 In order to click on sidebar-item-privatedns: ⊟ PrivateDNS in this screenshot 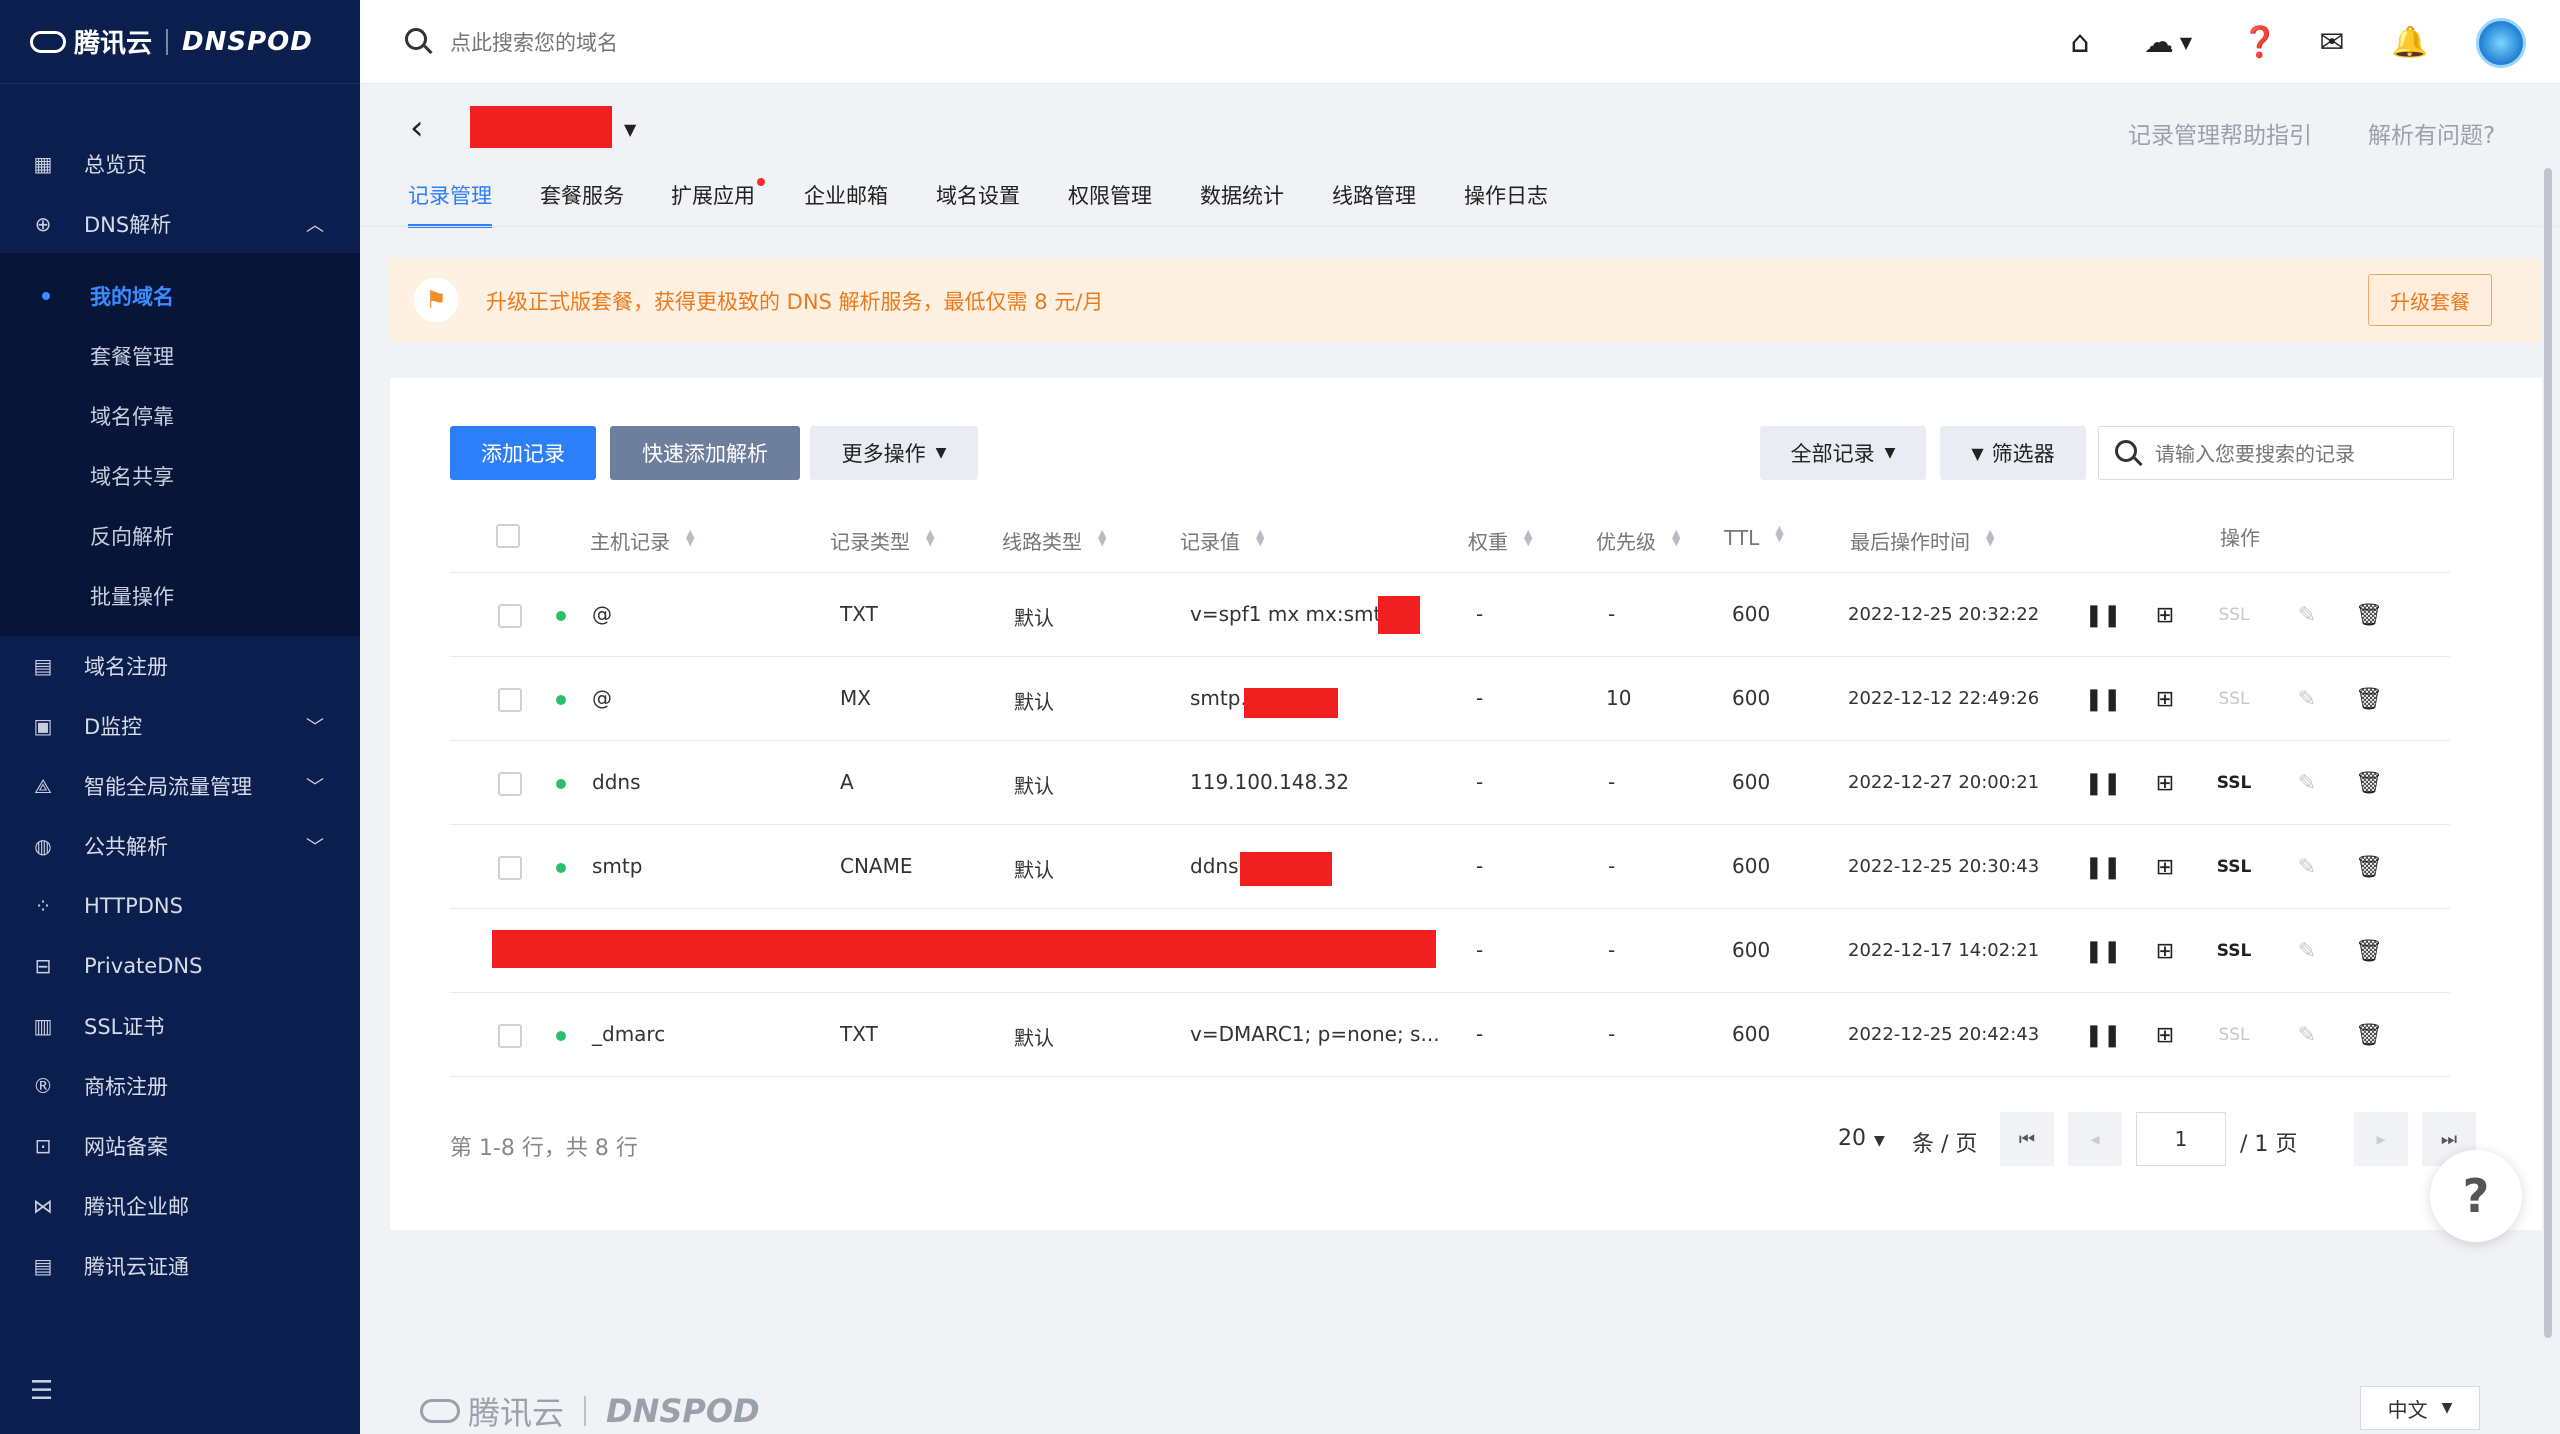, I will do `click(180, 966)`.